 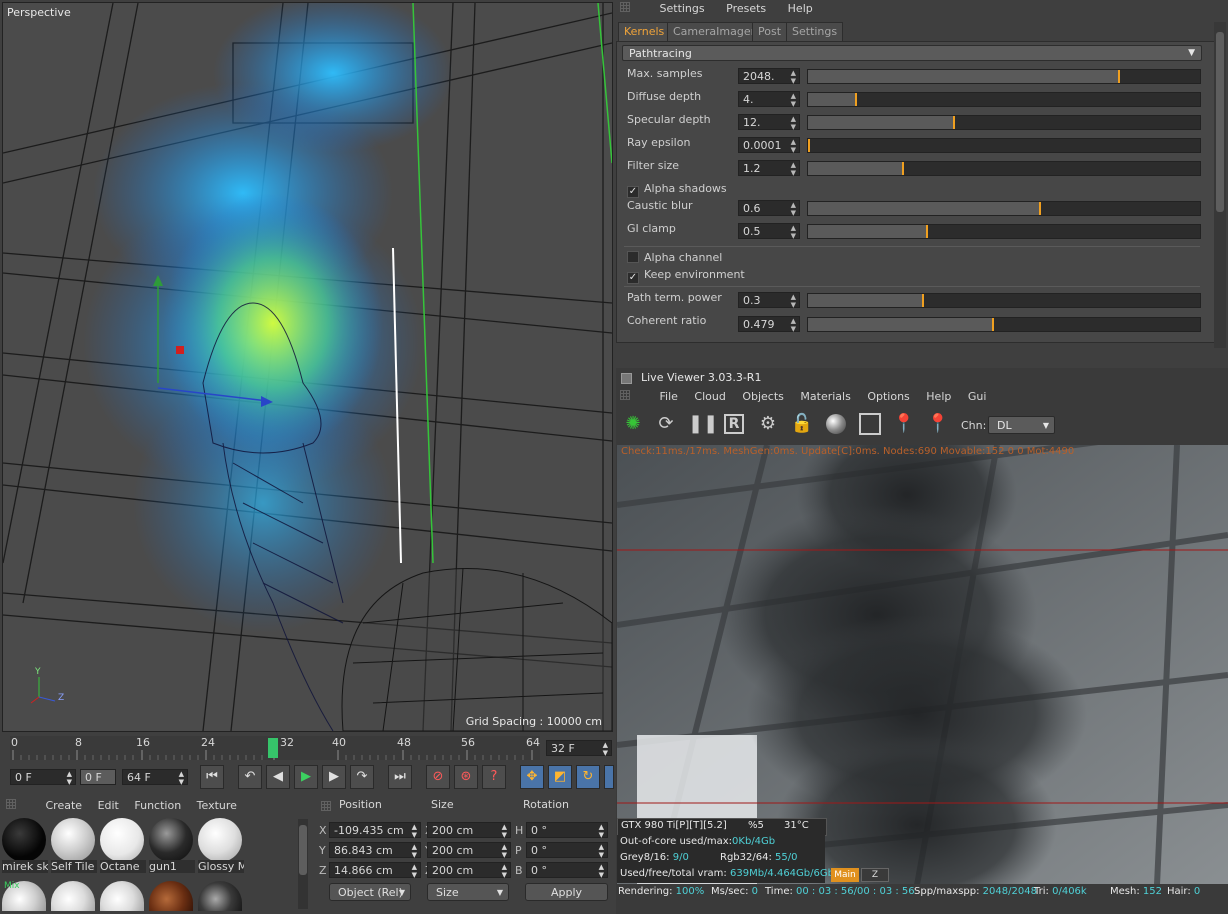 I want to click on settings-gear-icon: ⚙, so click(x=768, y=424).